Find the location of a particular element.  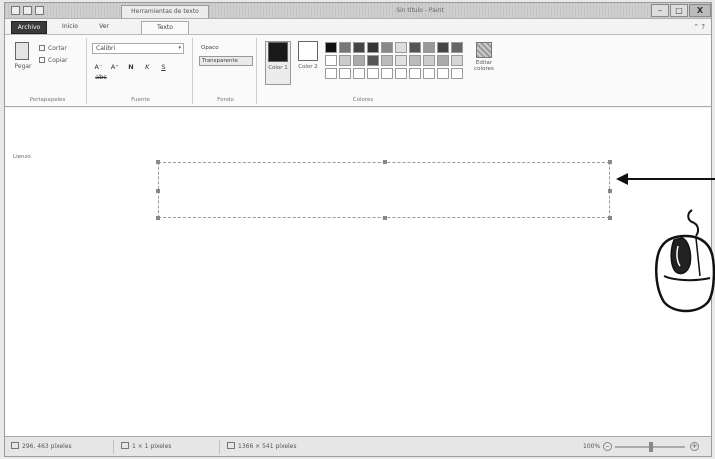

help-icon: ⌃ ? is located at coordinates (699, 27).